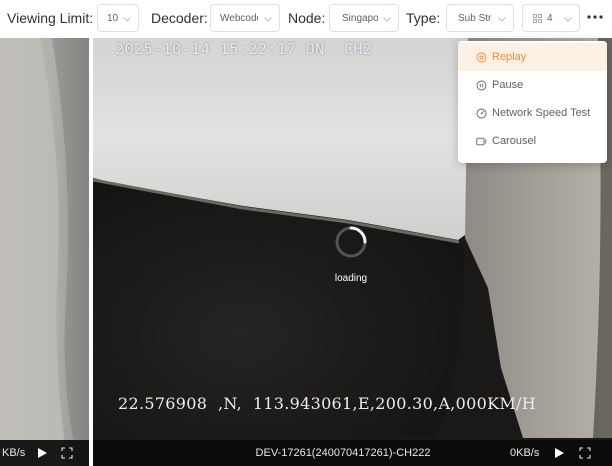  Describe the element at coordinates (595, 17) in the screenshot. I see `more-horizontal-icon` at that location.